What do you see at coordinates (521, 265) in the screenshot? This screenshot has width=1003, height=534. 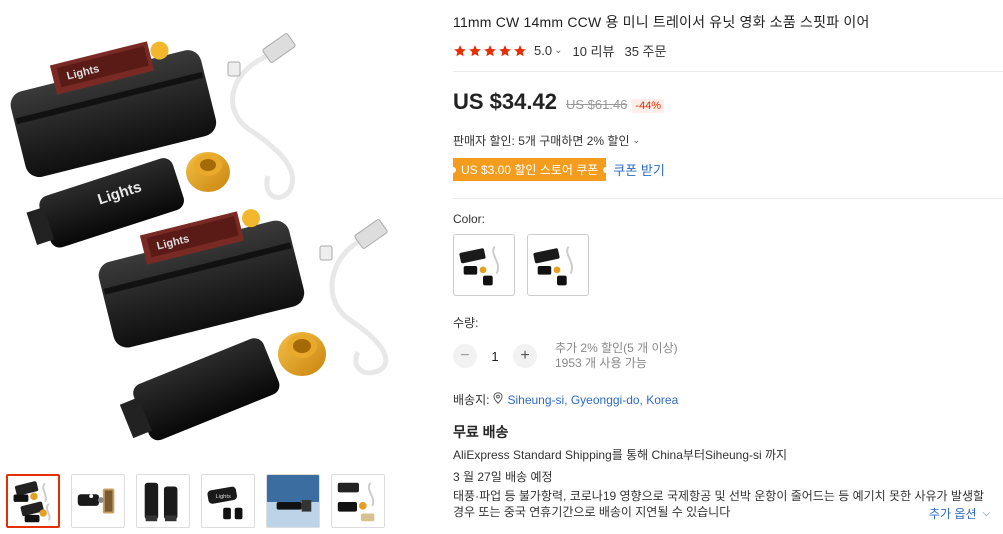 I see `color-swatches` at bounding box center [521, 265].